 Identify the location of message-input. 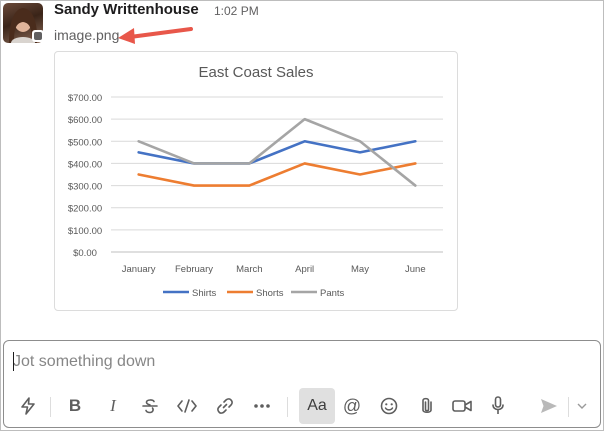
(298, 362).